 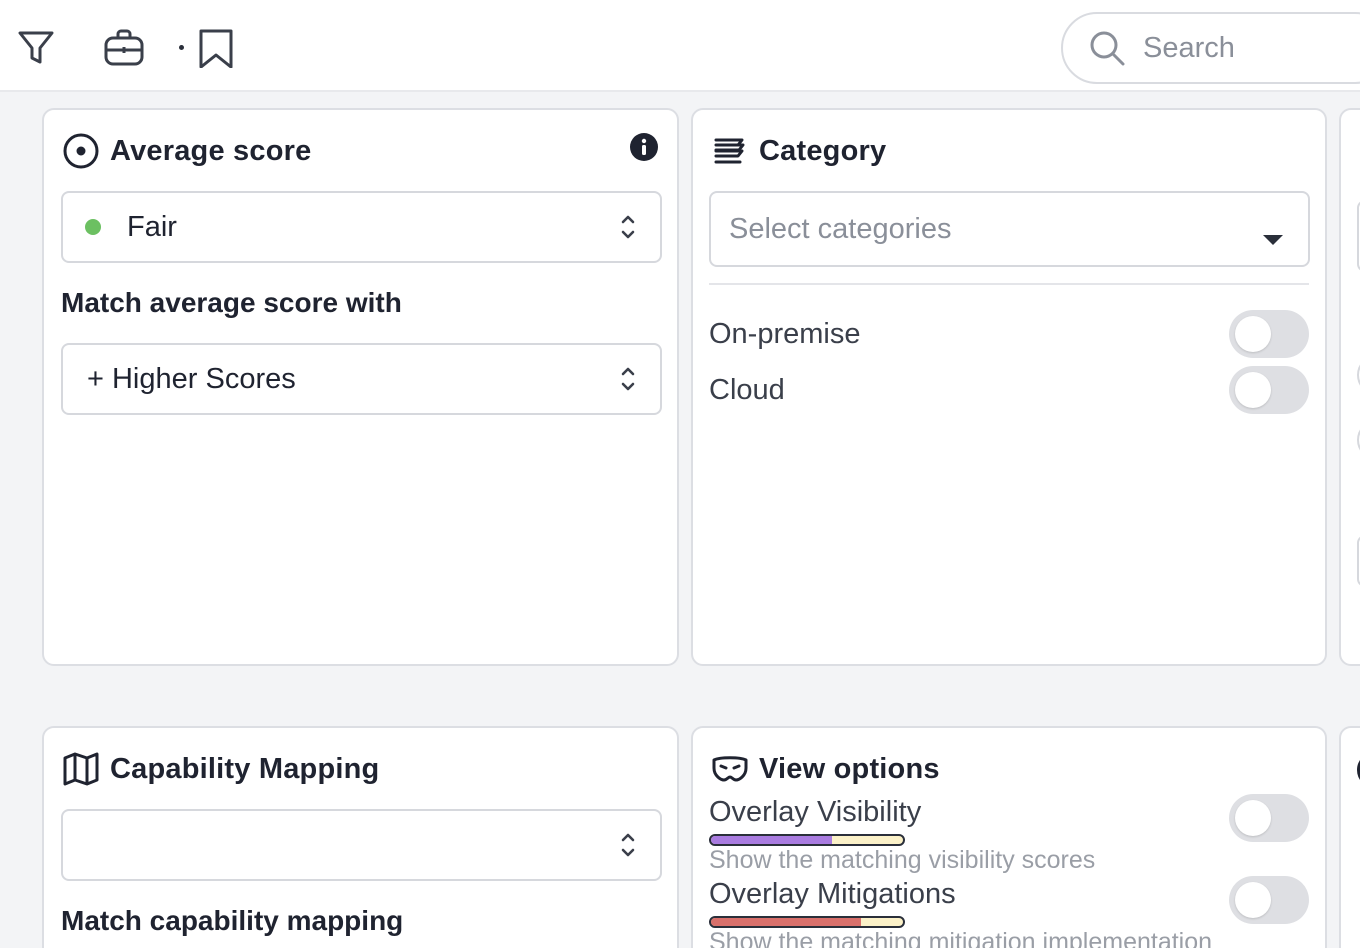 I want to click on mitigations-bar-fill, so click(x=786, y=922).